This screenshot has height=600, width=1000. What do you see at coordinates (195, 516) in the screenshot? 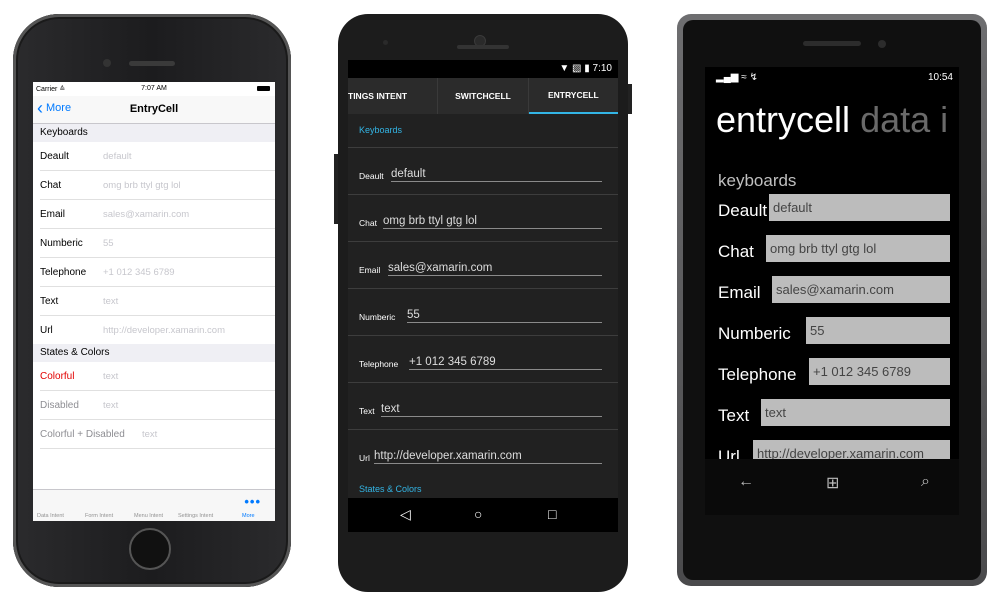
I see `tab-settings-intent: Settings Intent` at bounding box center [195, 516].